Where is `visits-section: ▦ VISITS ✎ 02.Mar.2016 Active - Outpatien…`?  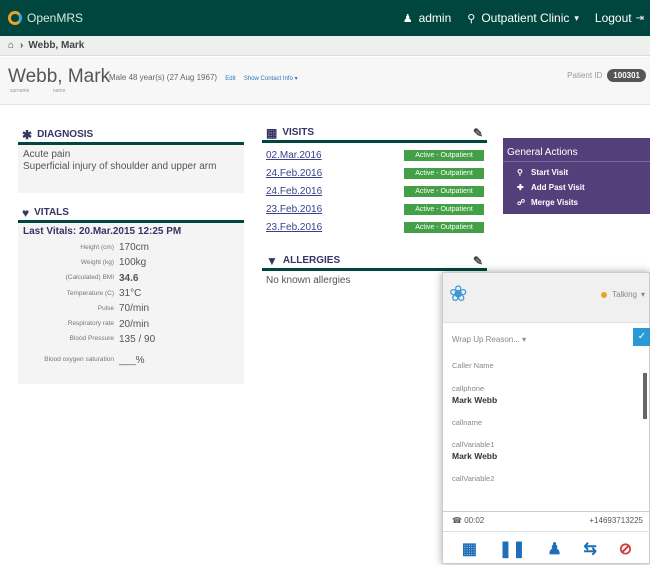 visits-section: ▦ VISITS ✎ 02.Mar.2016 Active - Outpatien… is located at coordinates (374, 180).